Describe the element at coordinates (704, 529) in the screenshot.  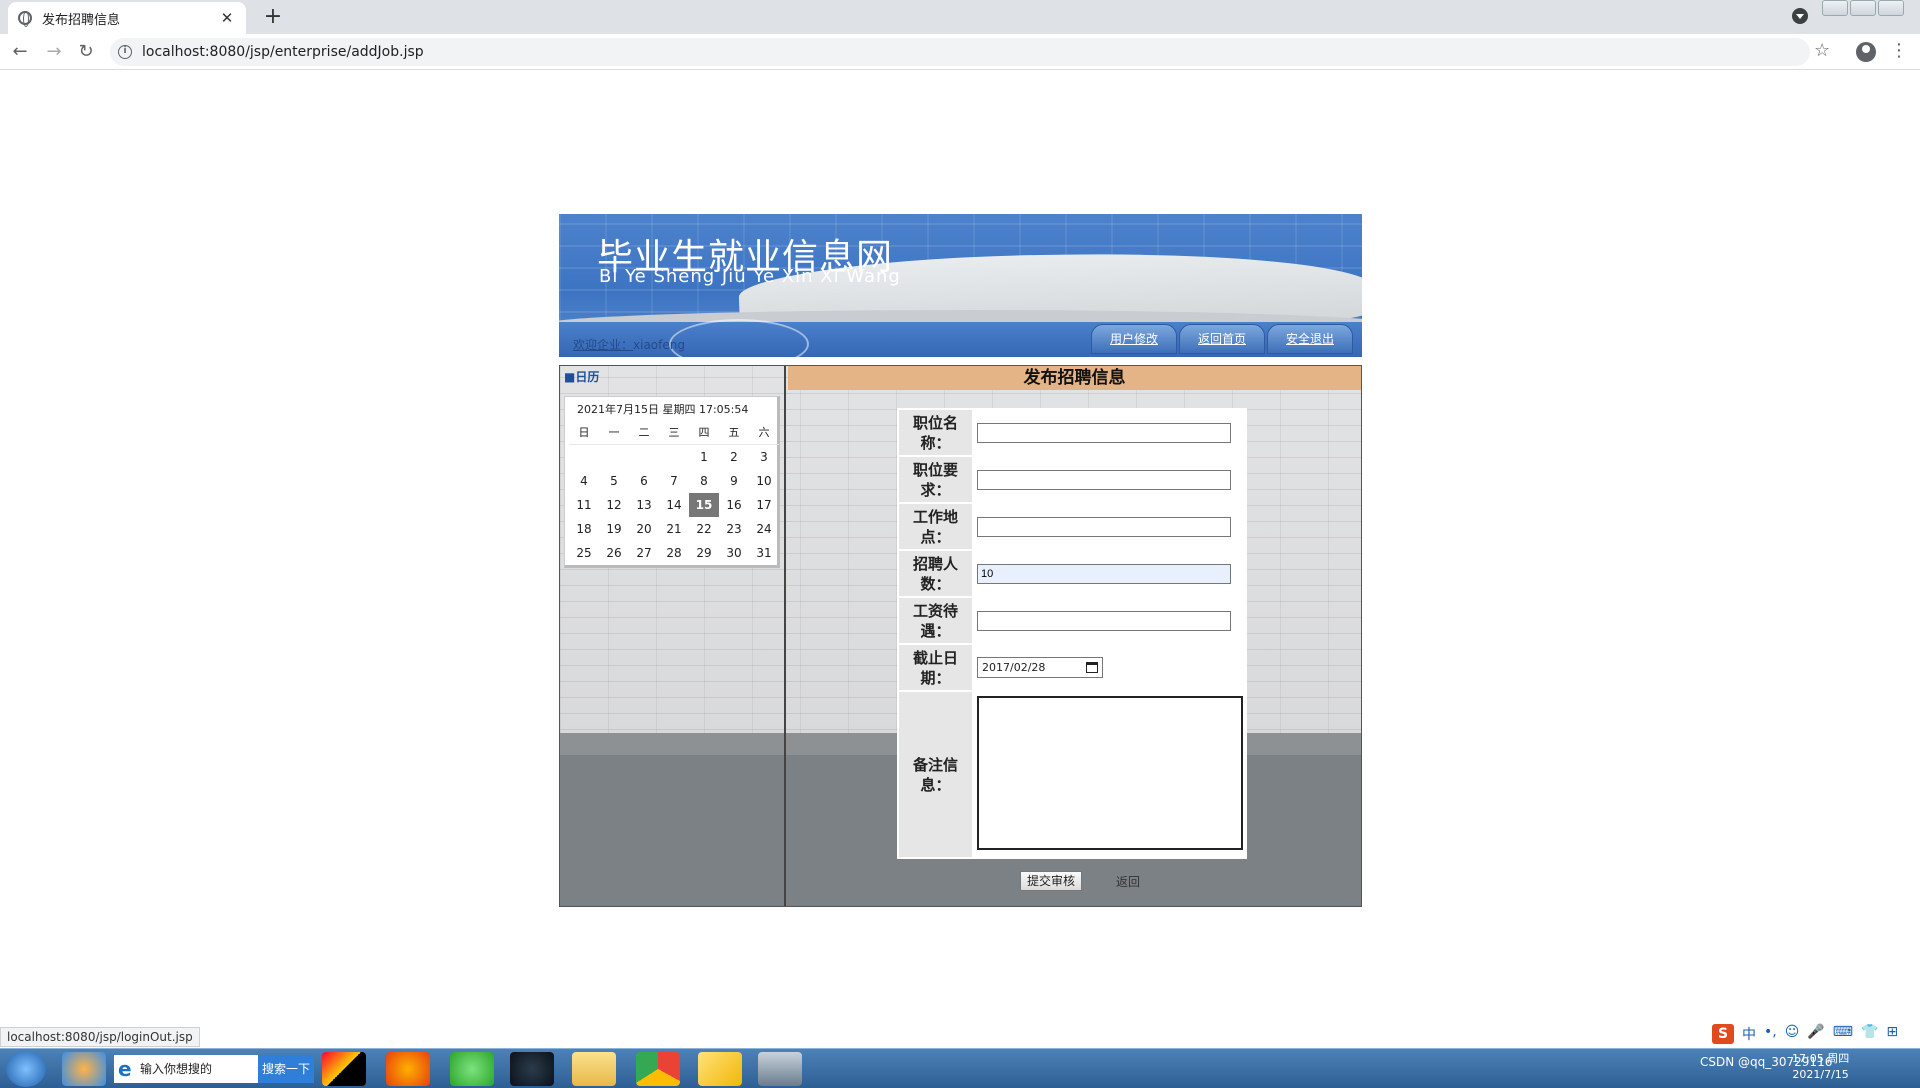
I see `calendar-day: 22` at that location.